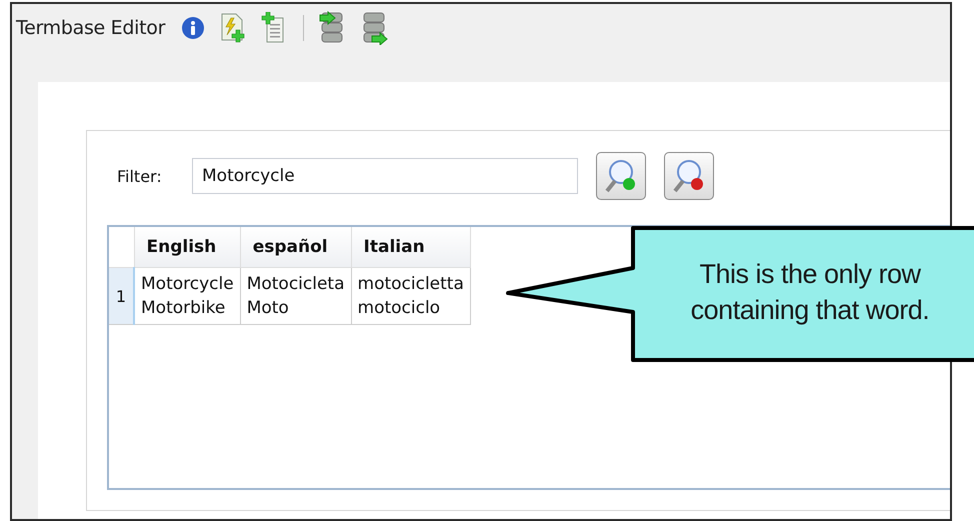  What do you see at coordinates (121, 296) in the screenshot?
I see `row-number: 1` at bounding box center [121, 296].